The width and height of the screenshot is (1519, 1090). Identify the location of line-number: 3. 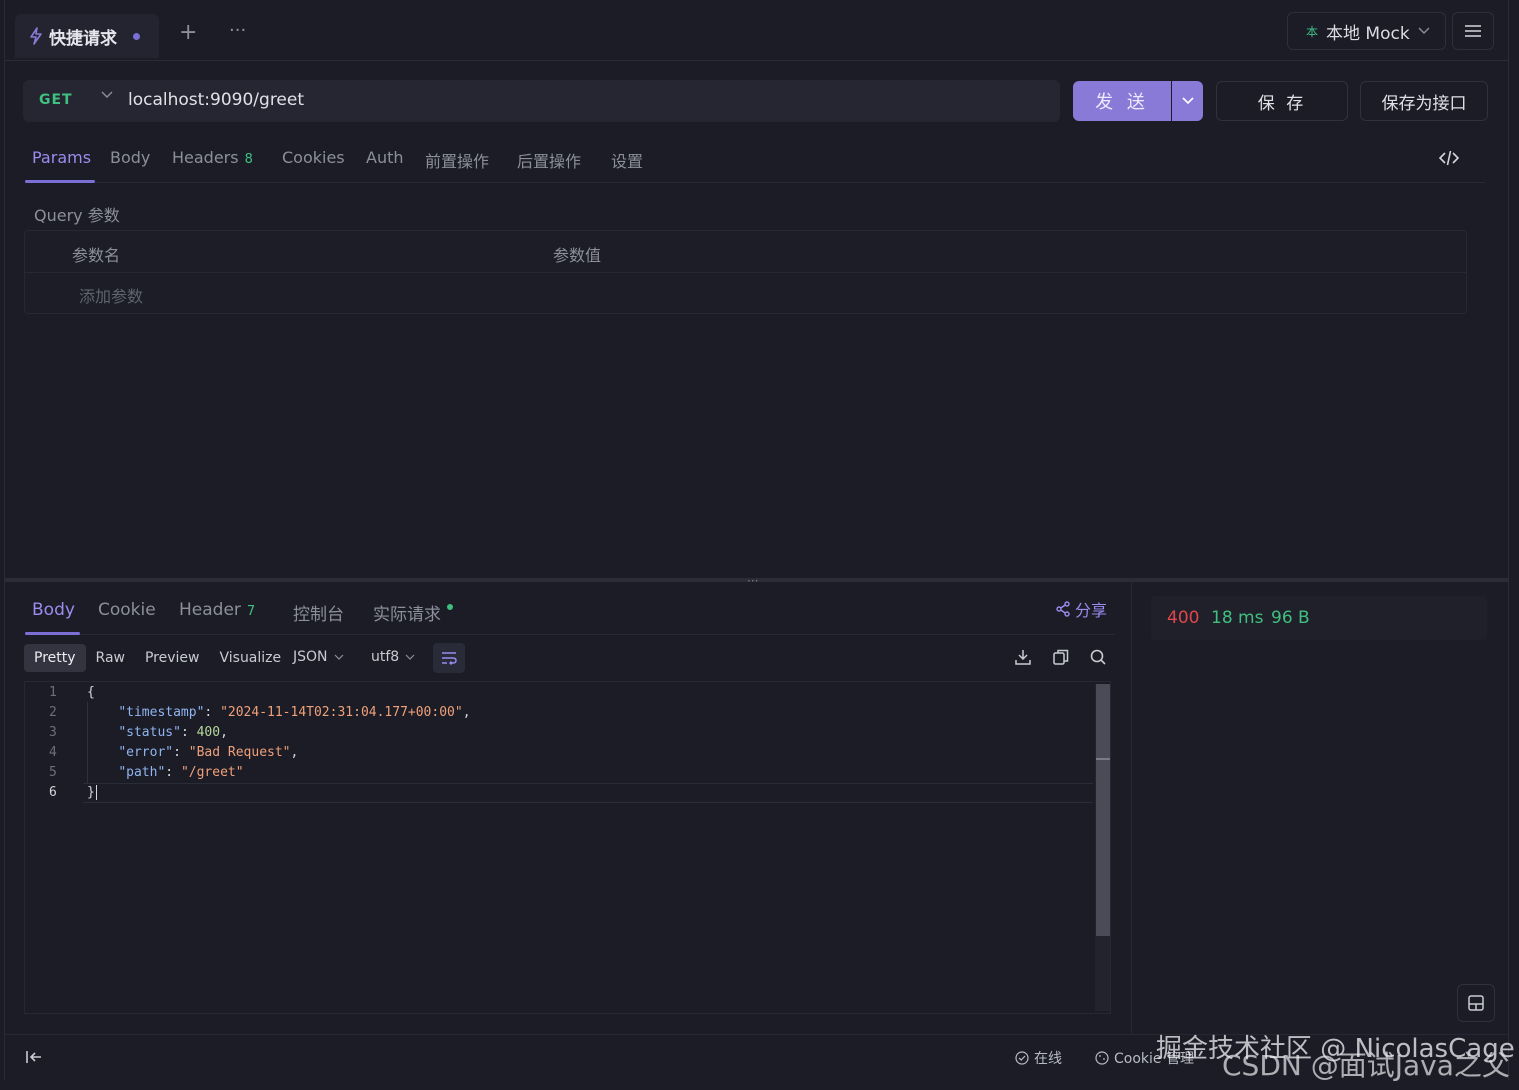
(53, 732).